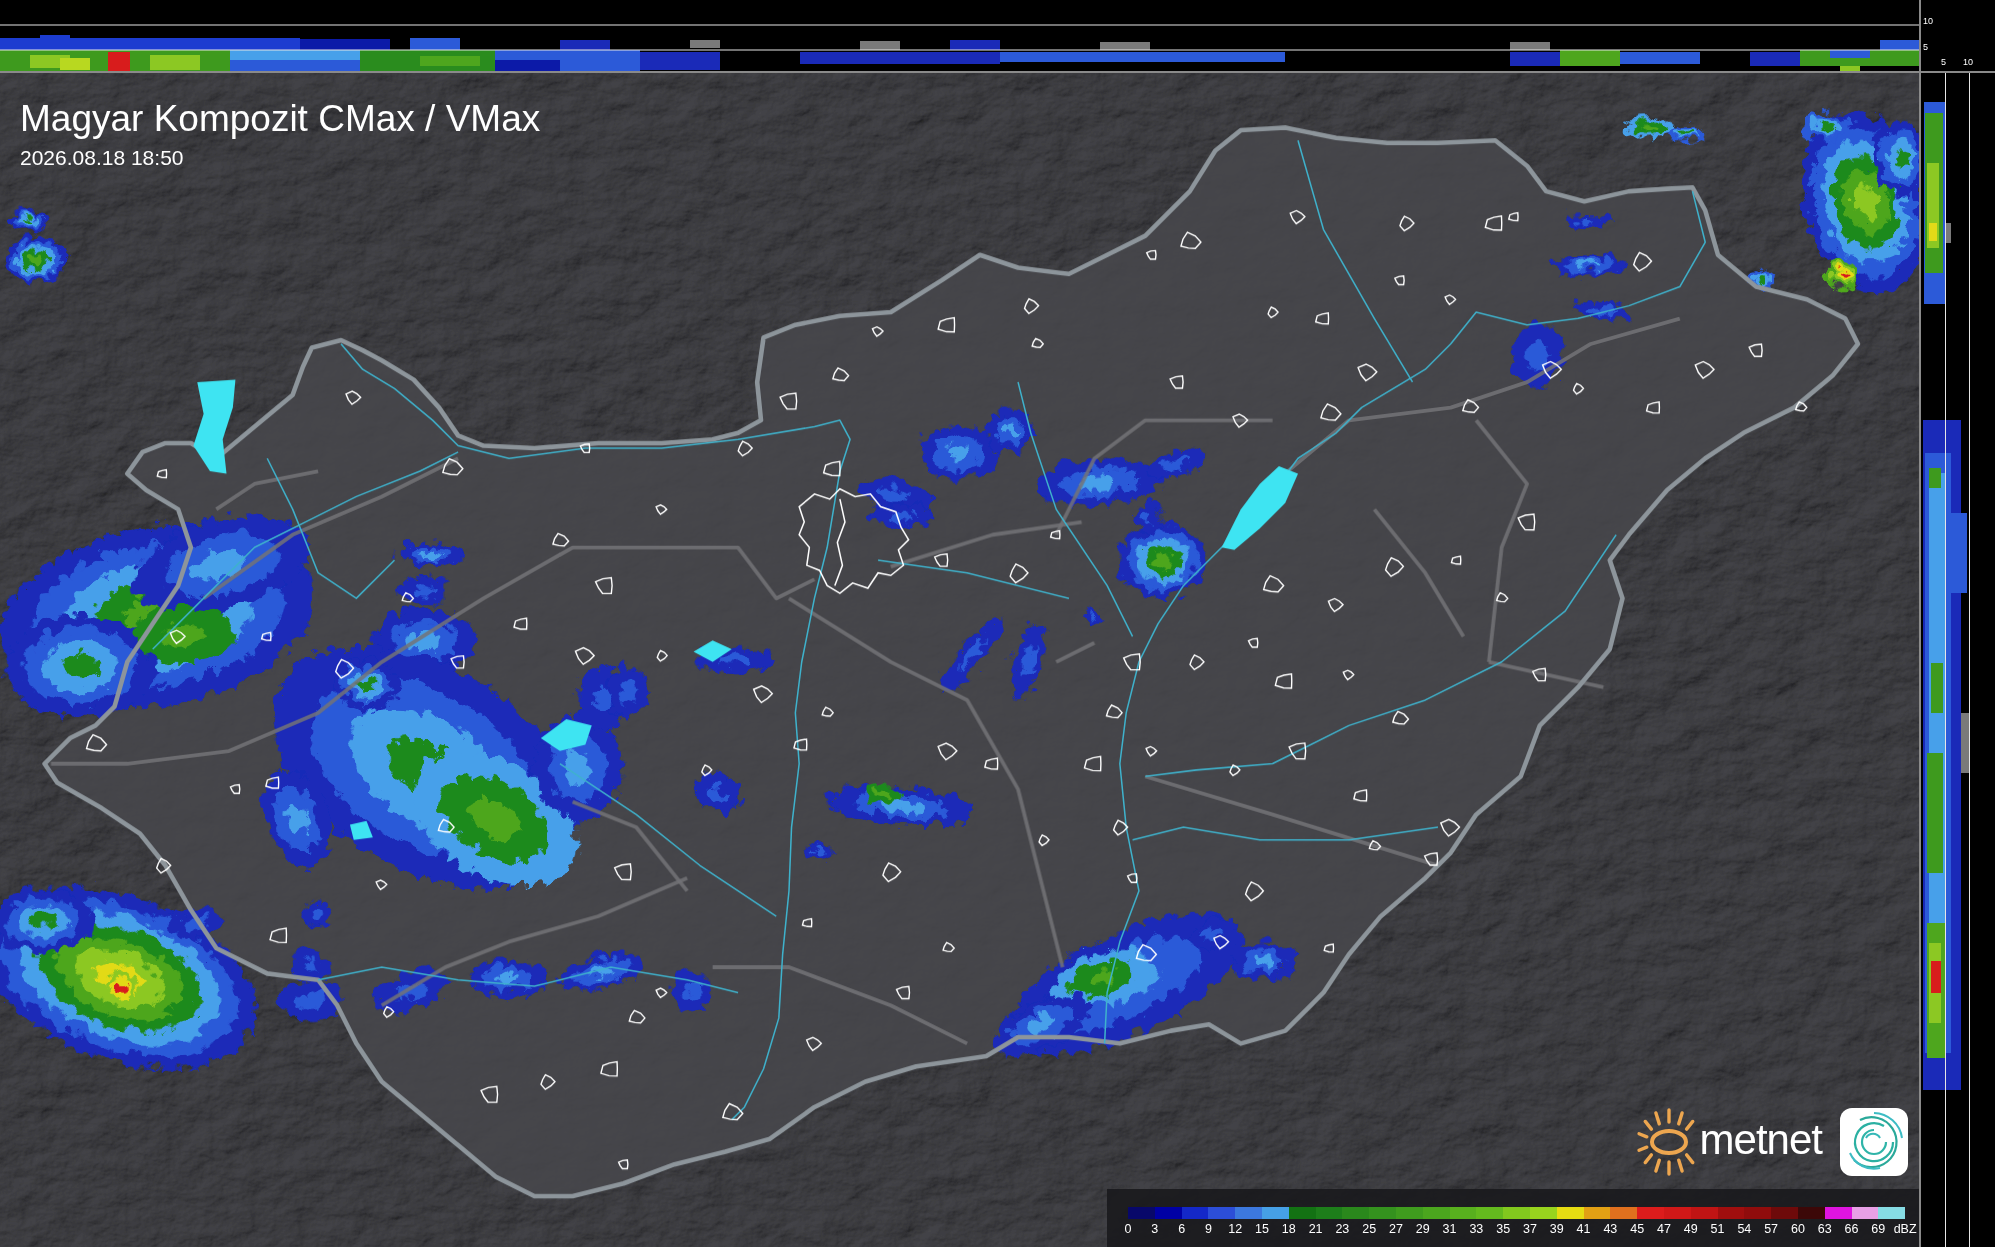  I want to click on legend-label: 57, so click(1771, 1229).